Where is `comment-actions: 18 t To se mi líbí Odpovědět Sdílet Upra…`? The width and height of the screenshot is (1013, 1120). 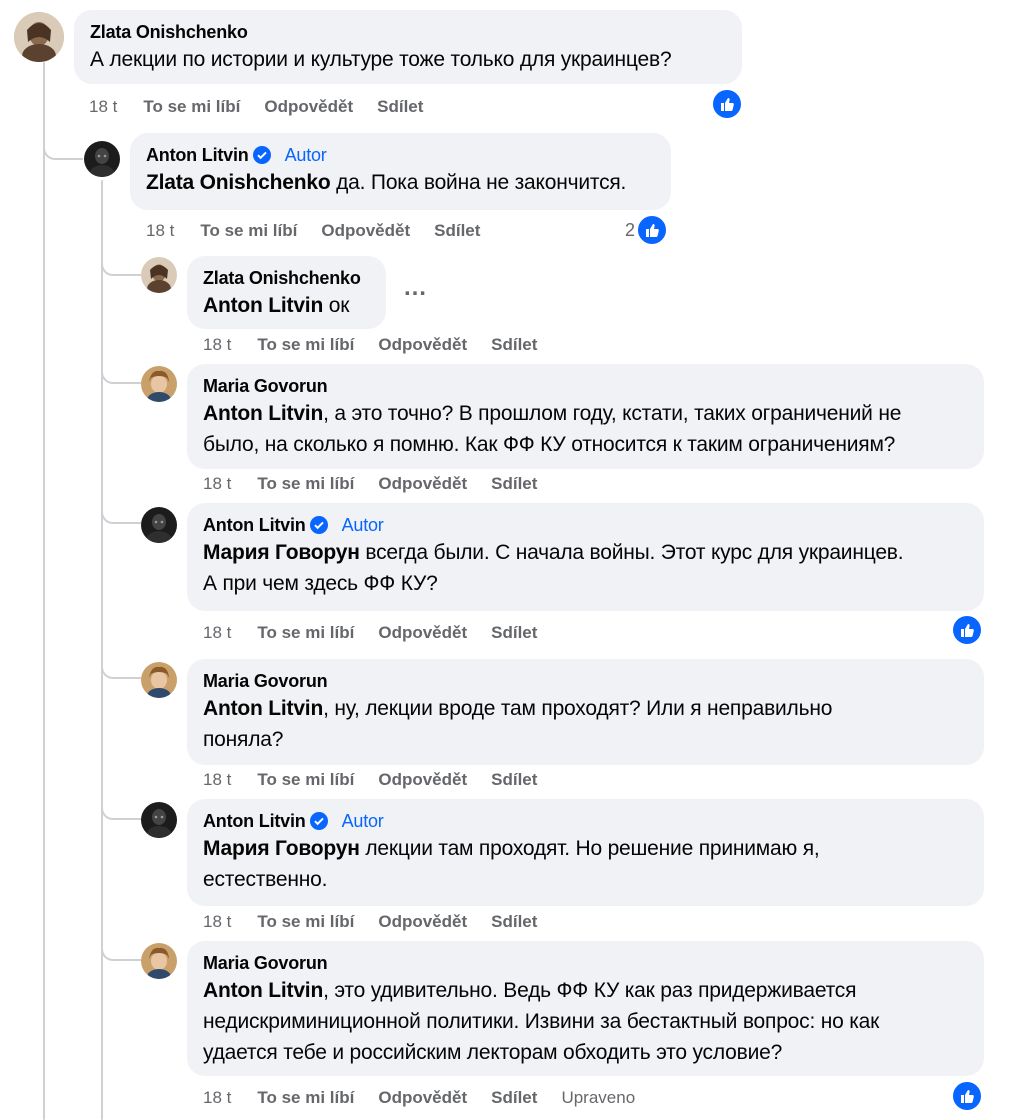 comment-actions: 18 t To se mi líbí Odpovědět Sdílet Upra… is located at coordinates (431, 1098).